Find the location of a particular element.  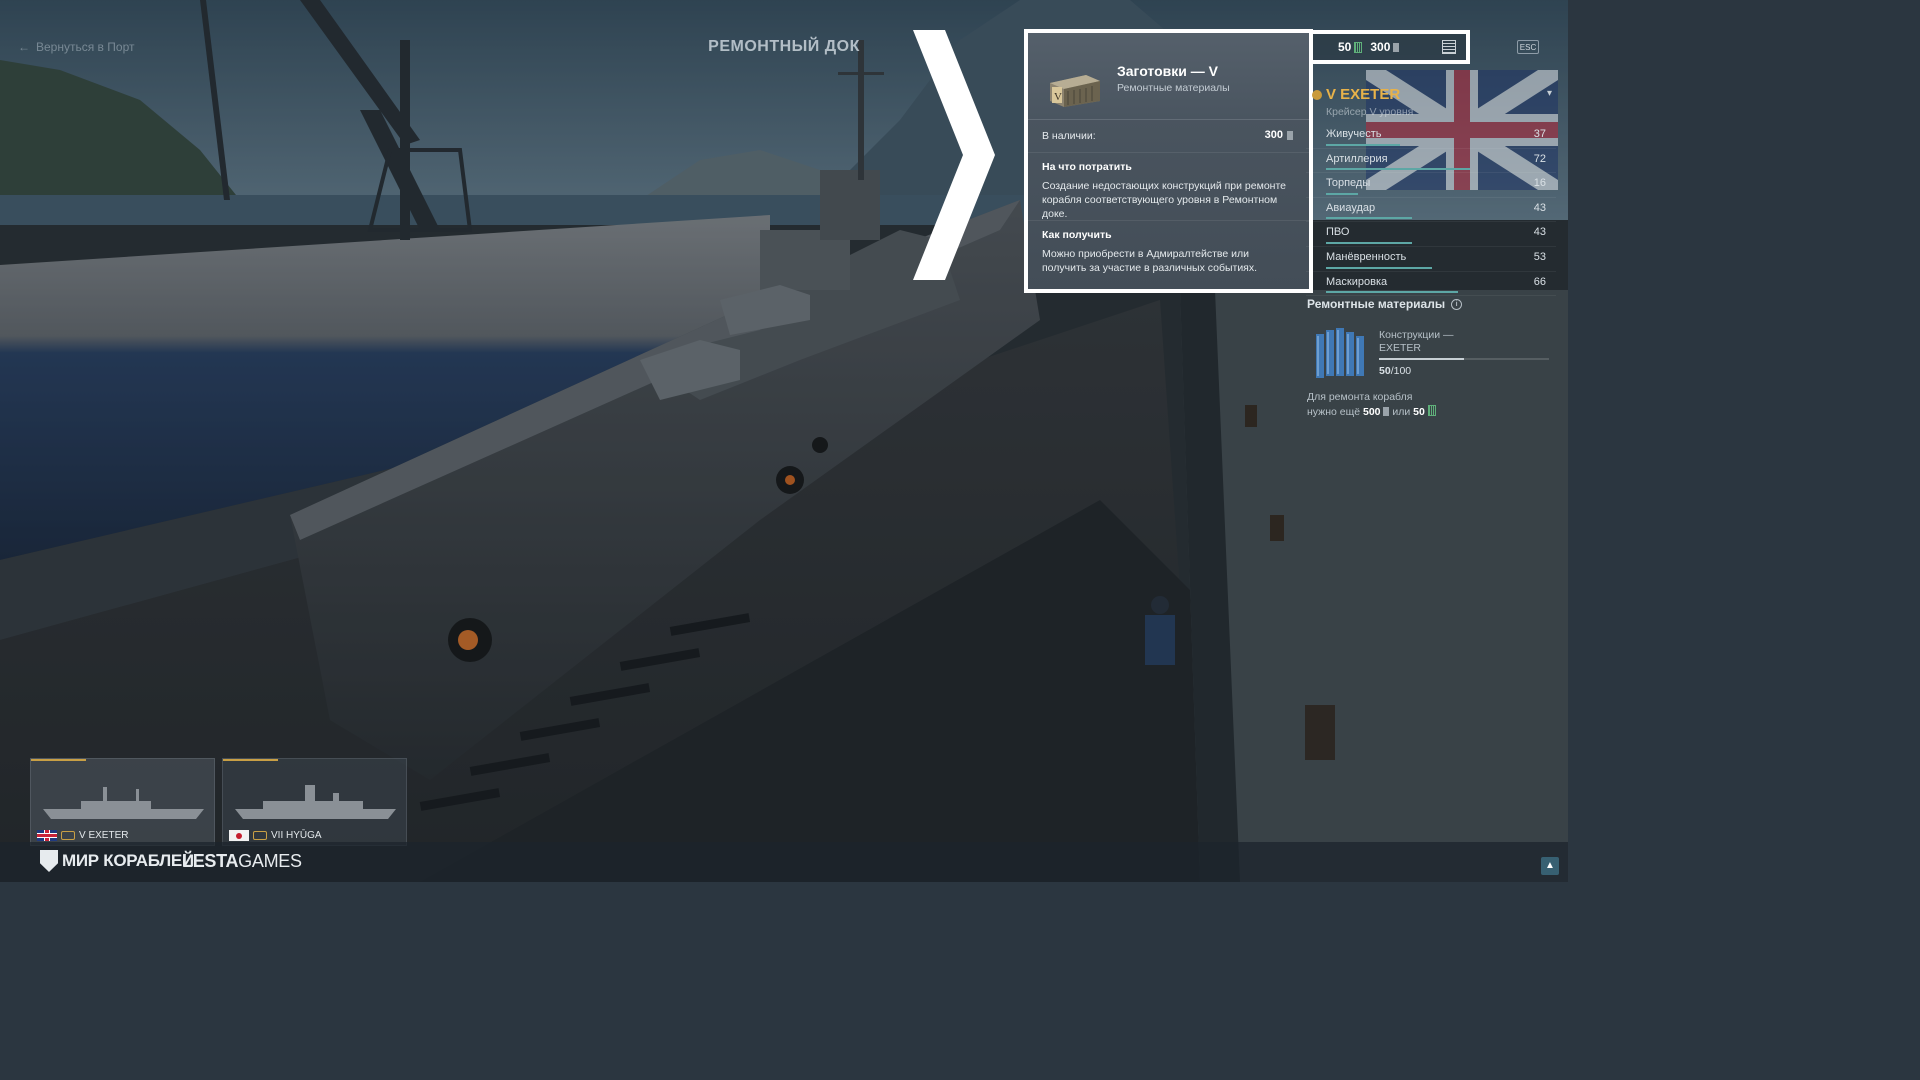

mir-korabley-logo: МИР КОРАБЛЕЙ is located at coordinates (117, 861).